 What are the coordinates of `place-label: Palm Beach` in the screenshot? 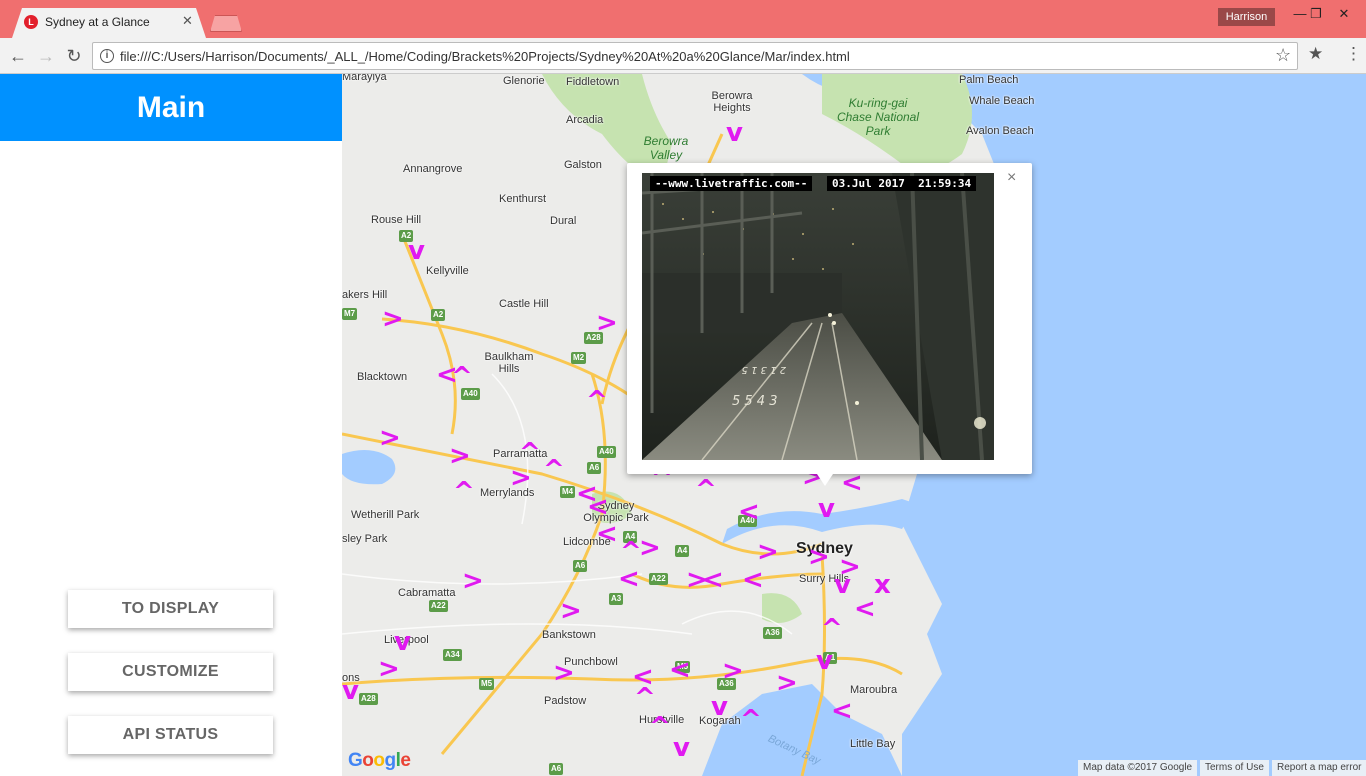 It's located at (989, 80).